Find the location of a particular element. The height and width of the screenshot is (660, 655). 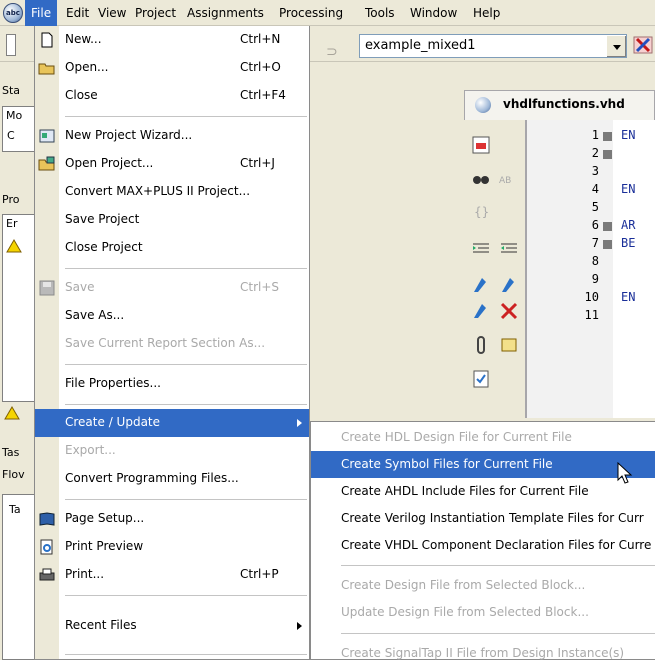

line-number: 3 is located at coordinates (595, 171).